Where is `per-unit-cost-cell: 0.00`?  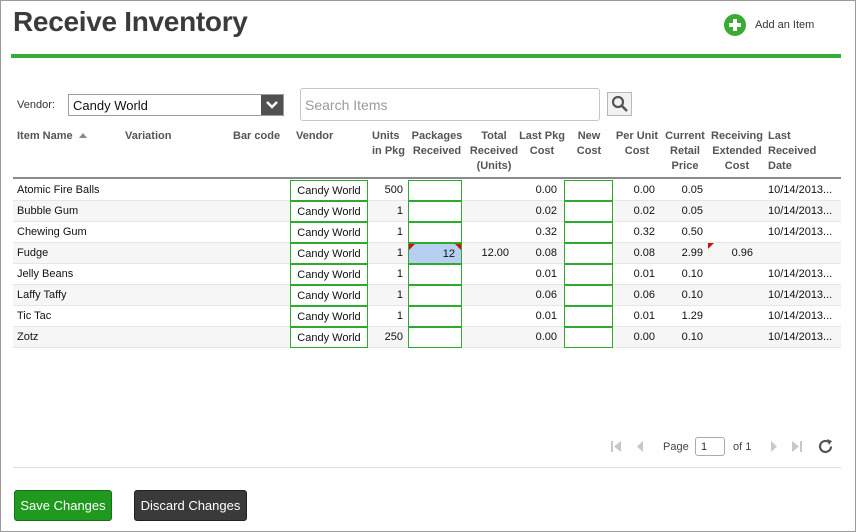 per-unit-cost-cell: 0.00 is located at coordinates (644, 337).